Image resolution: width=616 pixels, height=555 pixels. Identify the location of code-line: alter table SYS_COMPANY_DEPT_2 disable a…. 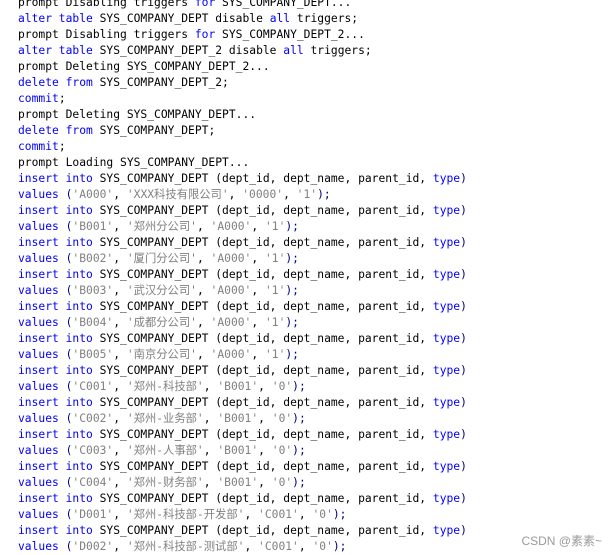
(242, 51).